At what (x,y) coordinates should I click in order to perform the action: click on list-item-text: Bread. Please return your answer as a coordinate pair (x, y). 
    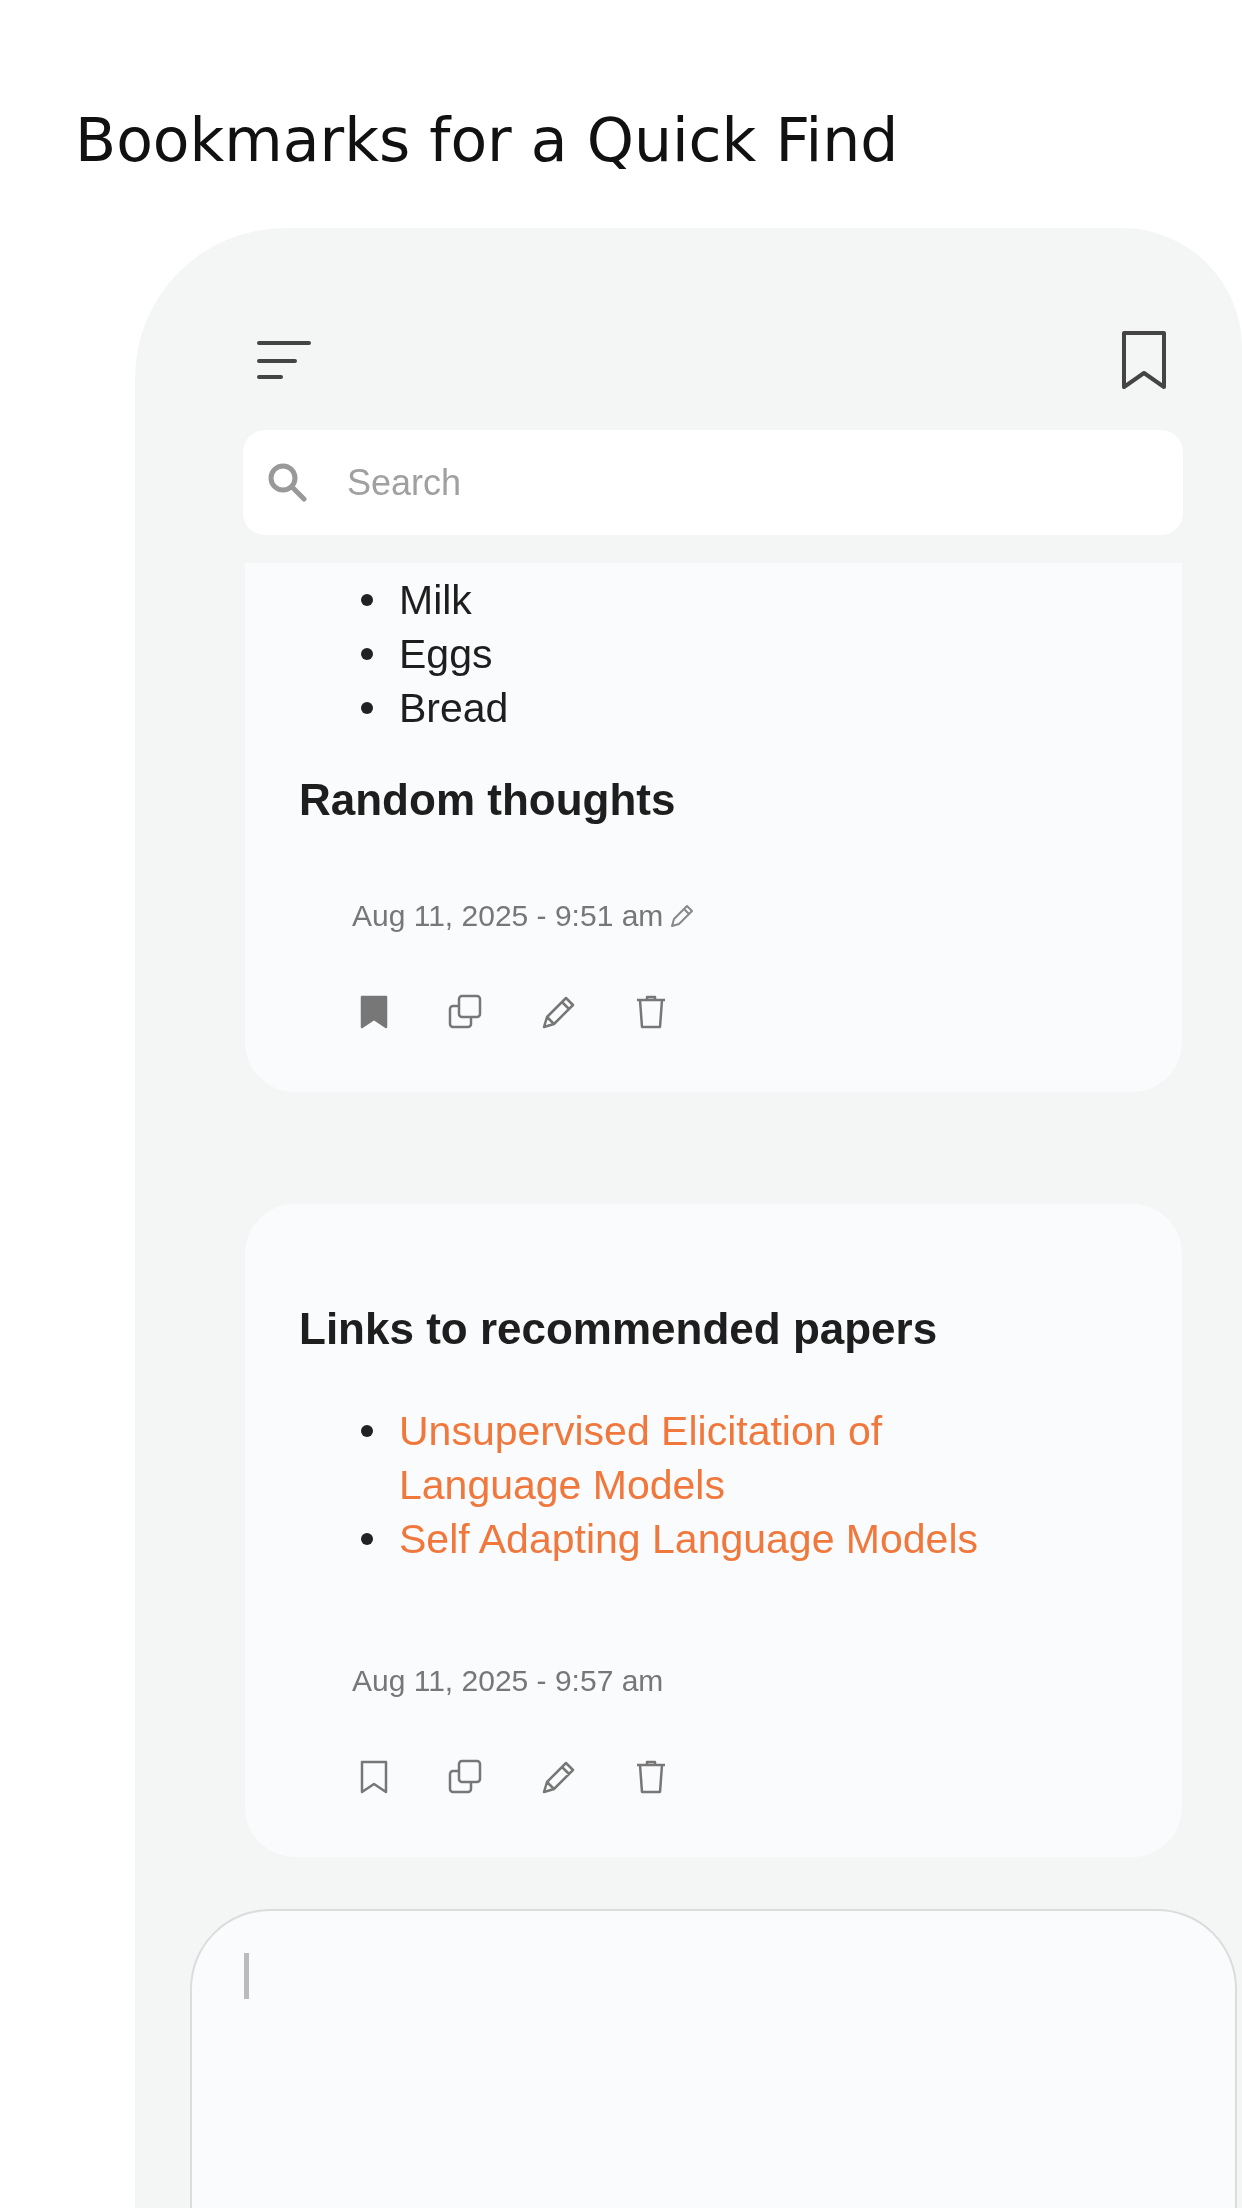
    Looking at the image, I should click on (454, 708).